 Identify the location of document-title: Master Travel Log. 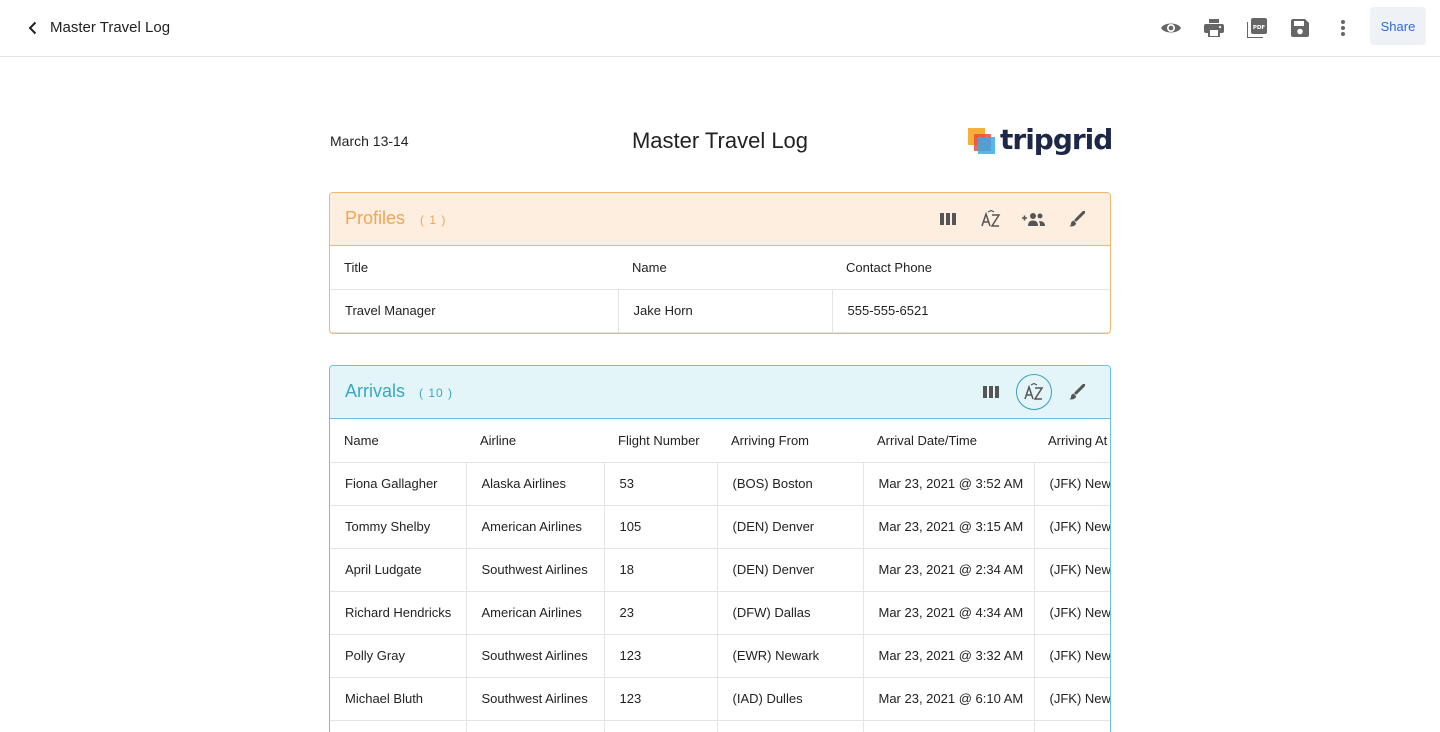
(110, 27).